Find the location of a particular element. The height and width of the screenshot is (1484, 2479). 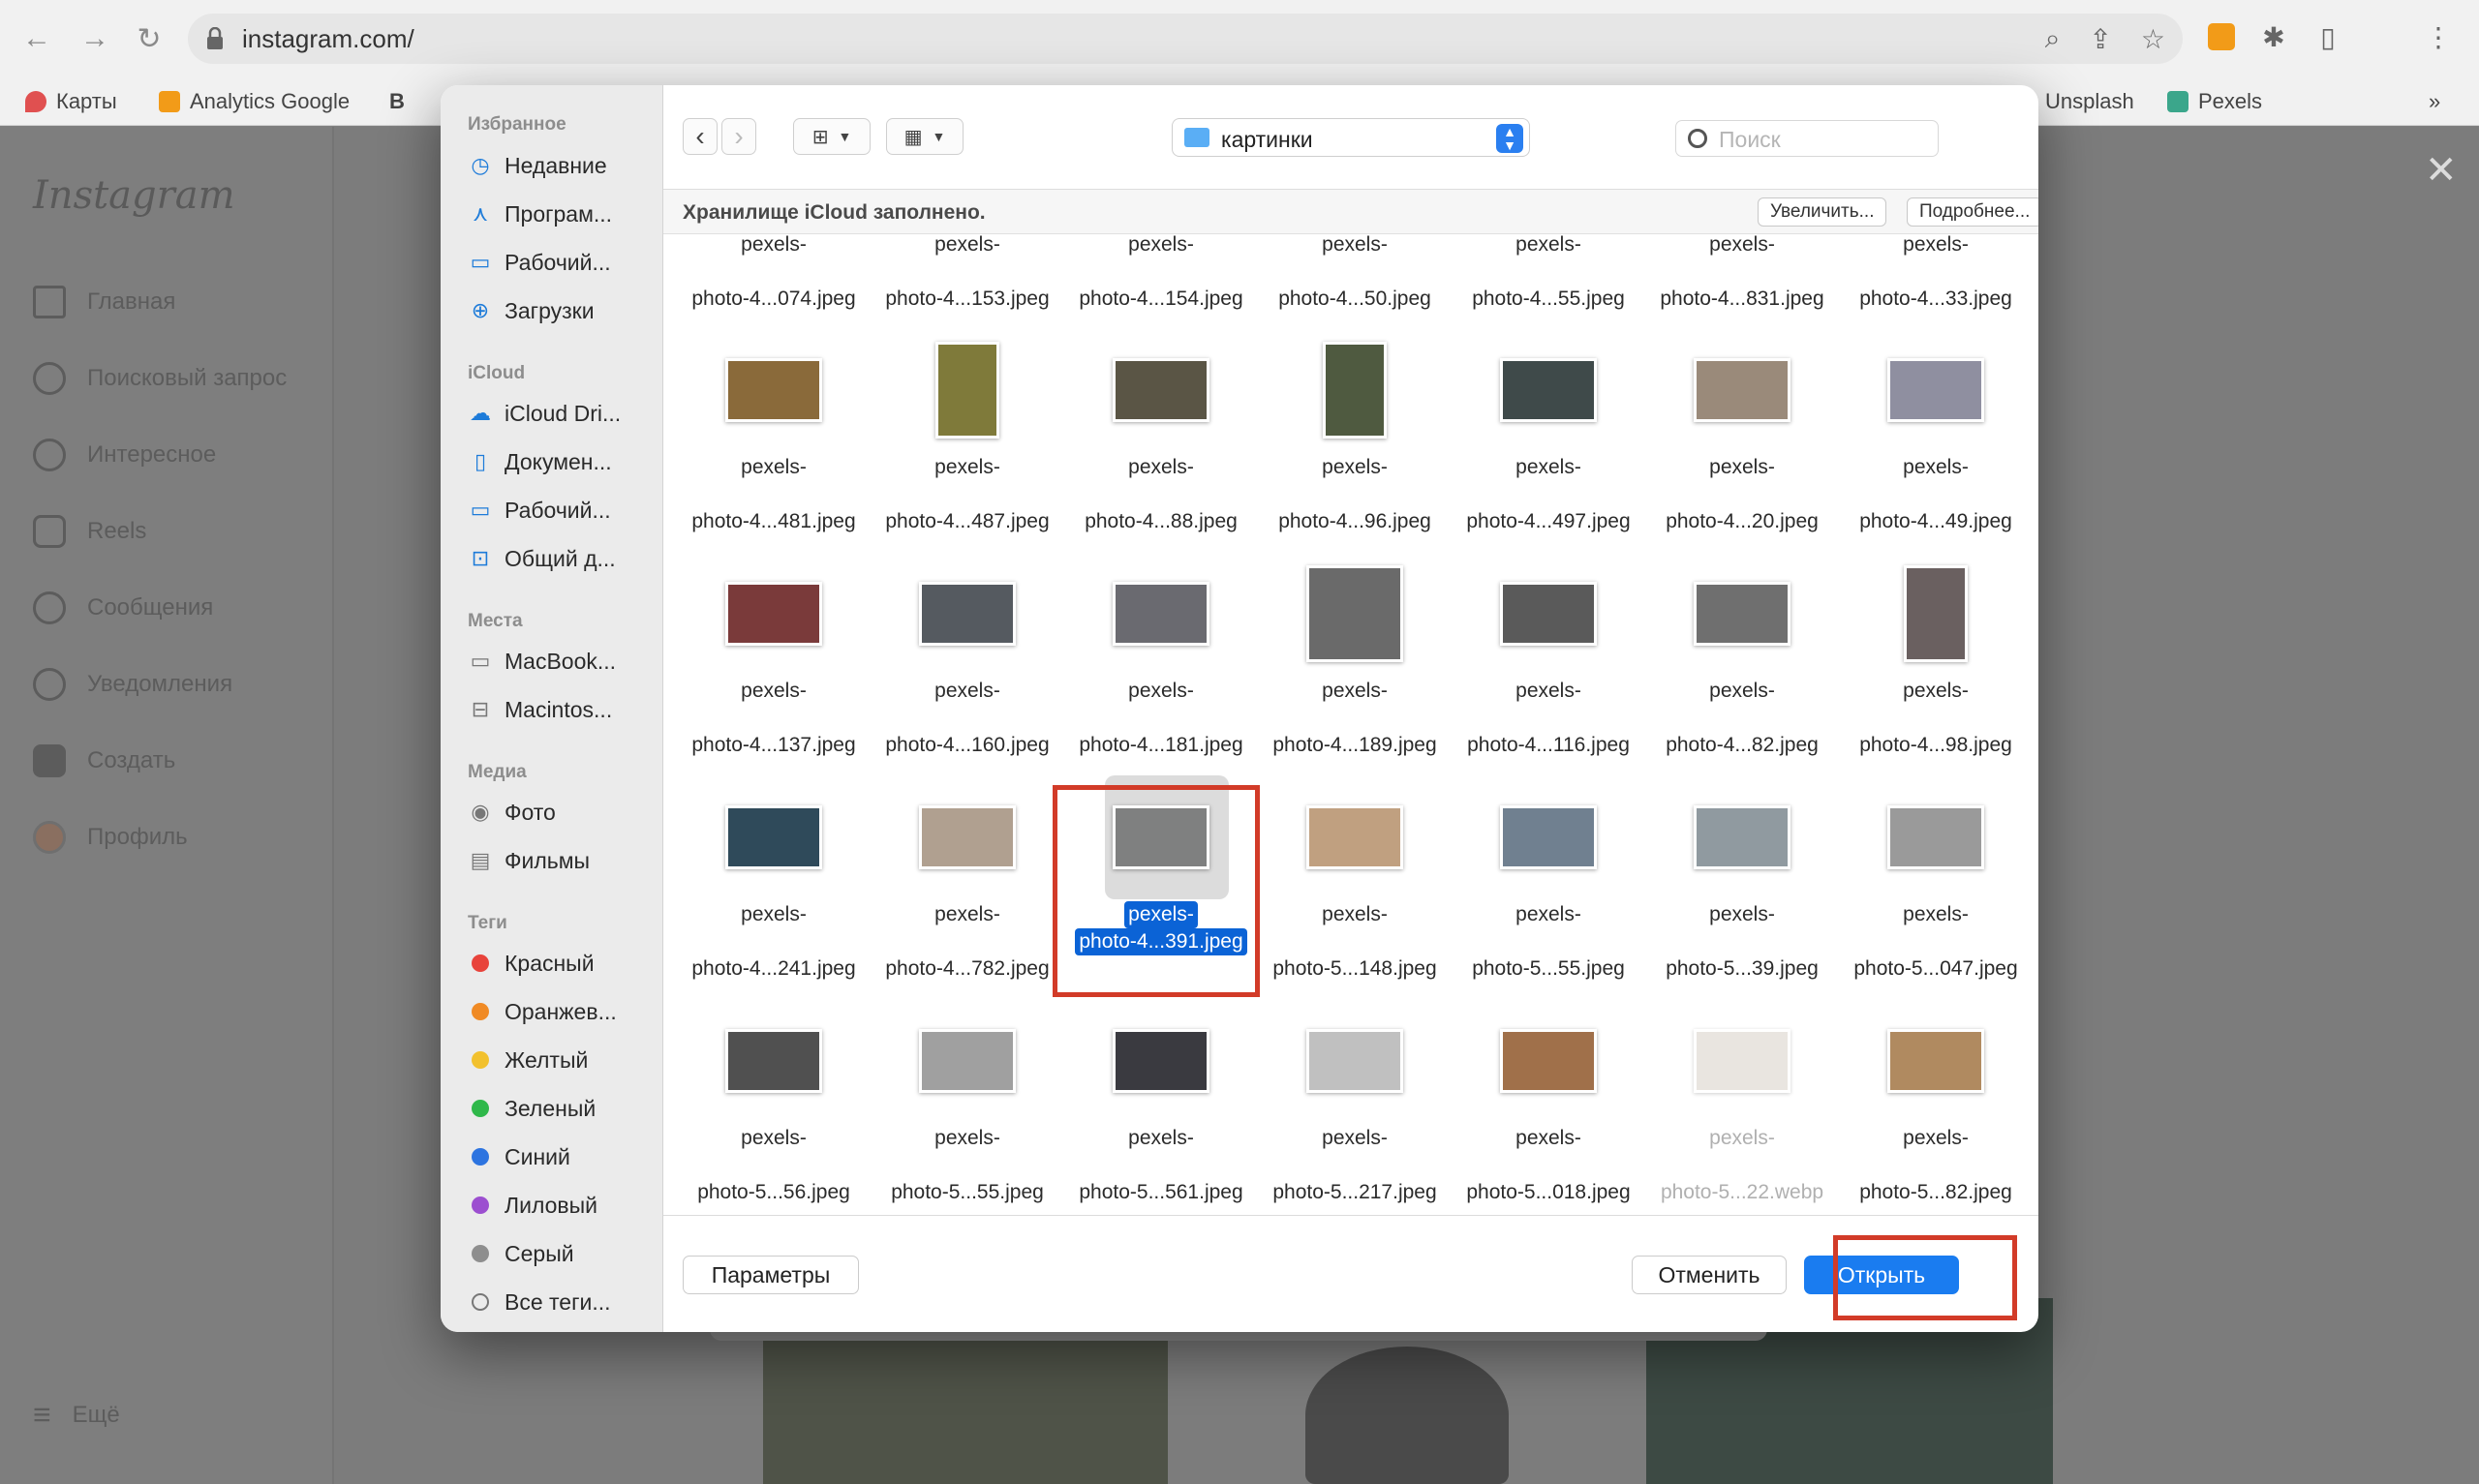

sidebar-tag-gray: Серый is located at coordinates (521, 1253).